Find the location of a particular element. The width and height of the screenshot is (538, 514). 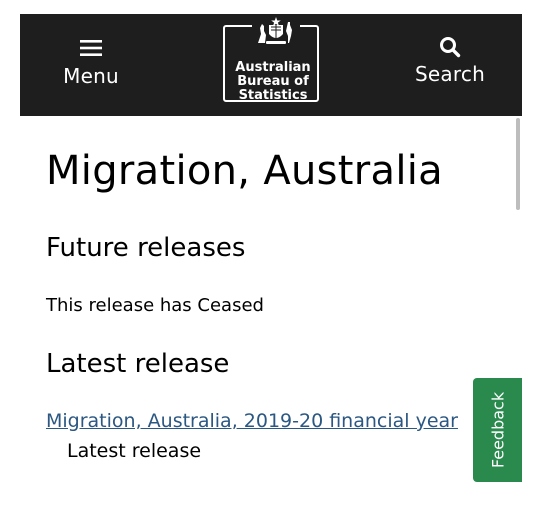

logo-line-1: Australian is located at coordinates (273, 67).